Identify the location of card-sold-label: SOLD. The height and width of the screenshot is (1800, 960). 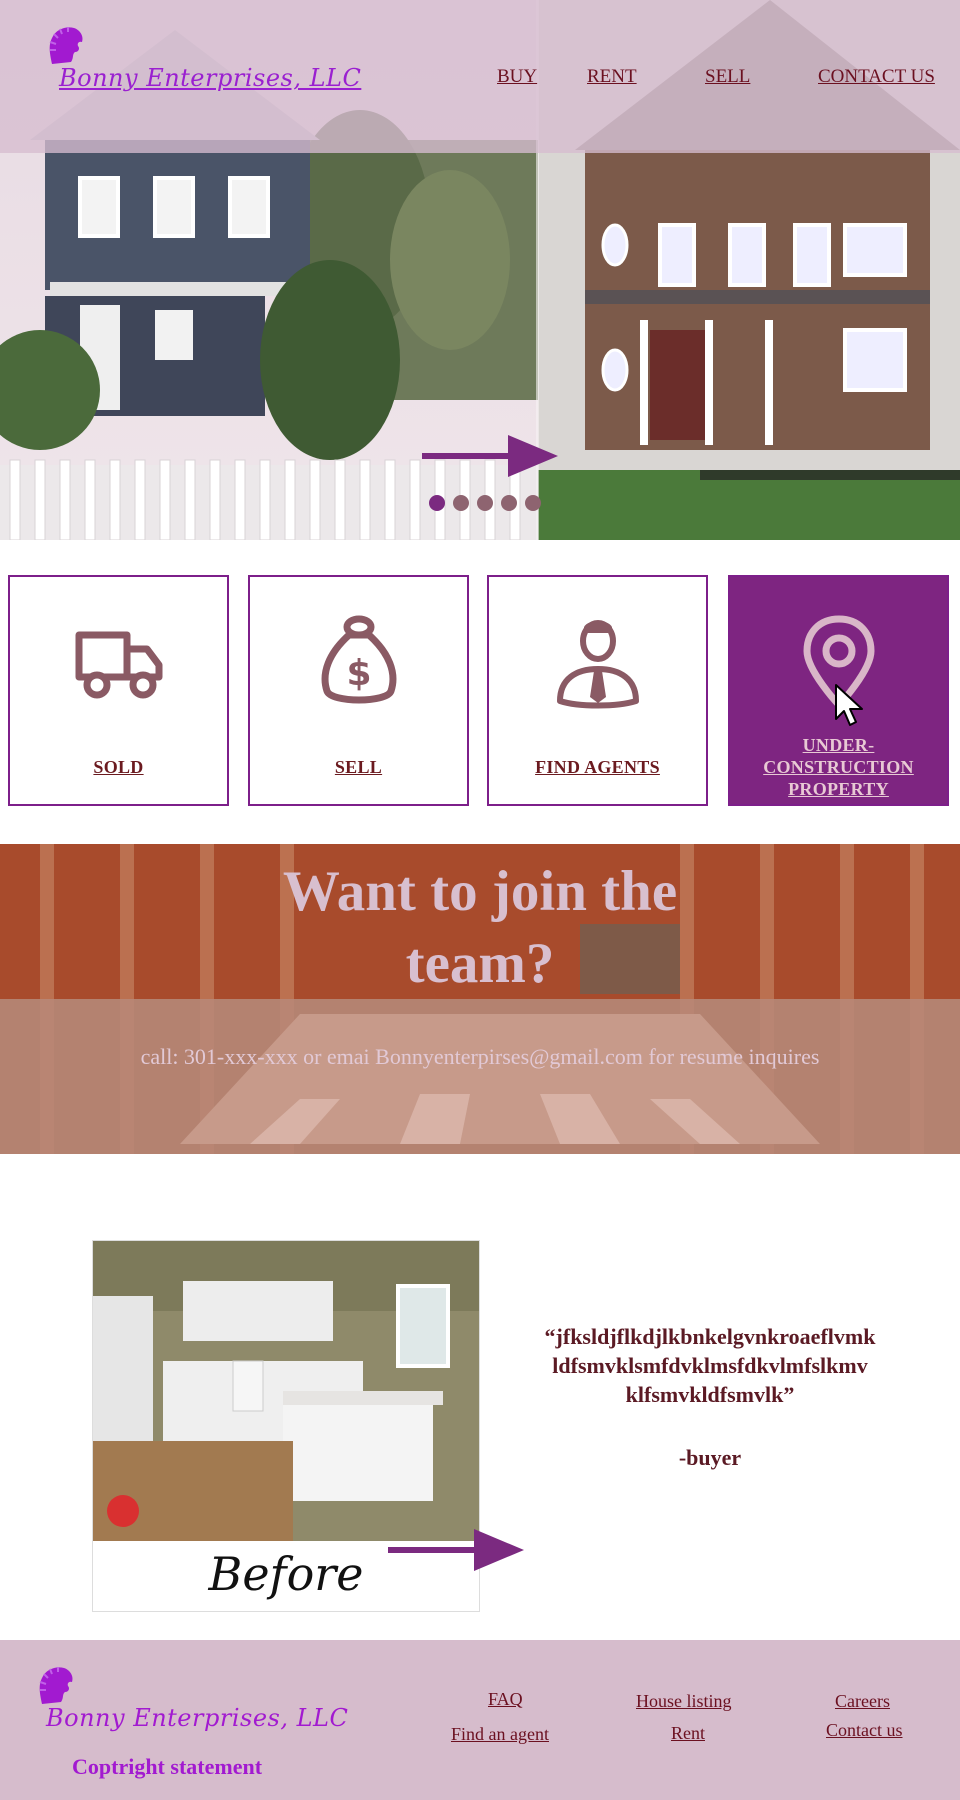
(118, 767).